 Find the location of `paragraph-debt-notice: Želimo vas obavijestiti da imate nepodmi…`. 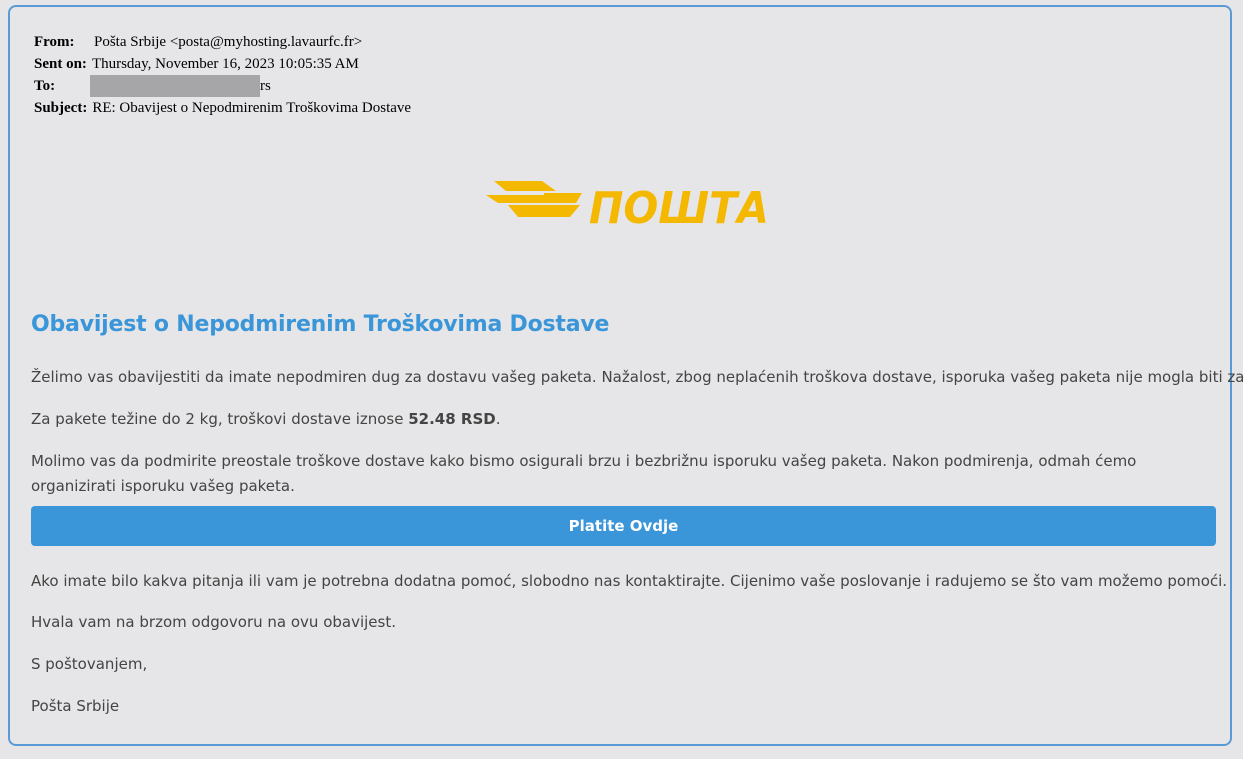

paragraph-debt-notice: Želimo vas obavijestiti da imate nepodmi… is located at coordinates (637, 377).